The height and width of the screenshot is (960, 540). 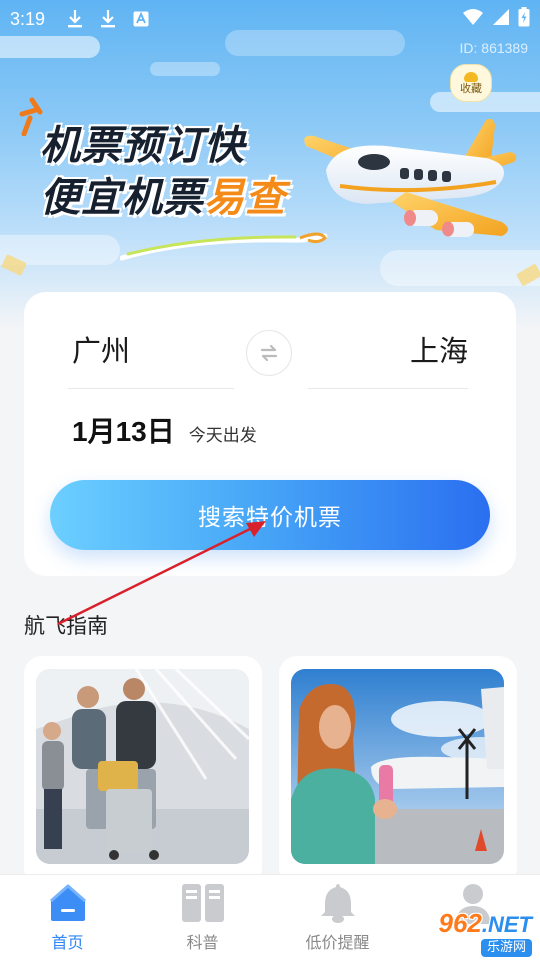 What do you see at coordinates (397, 766) in the screenshot?
I see `woman-with-water-bottle-at-airfield-photo` at bounding box center [397, 766].